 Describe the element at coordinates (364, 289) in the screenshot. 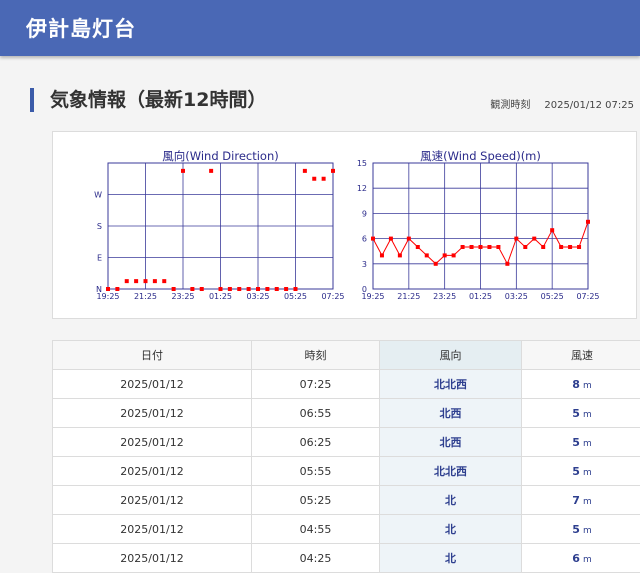

I see `chart-1-y-tick-label: 0` at that location.